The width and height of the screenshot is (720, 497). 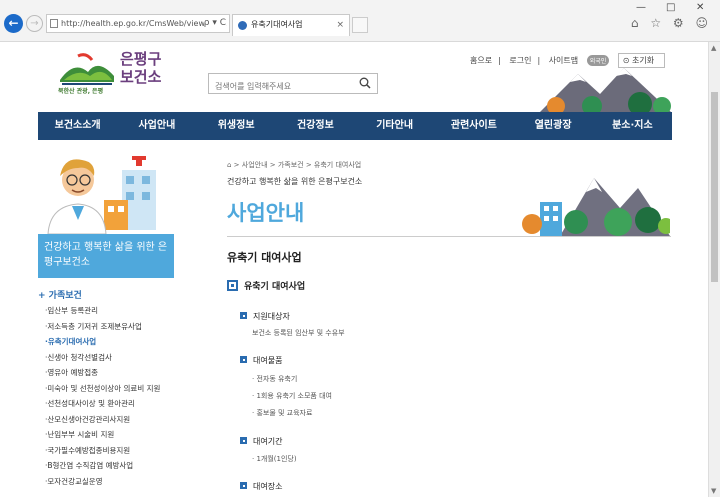 I want to click on gnb-item: 관련사이트, so click(x=473, y=126).